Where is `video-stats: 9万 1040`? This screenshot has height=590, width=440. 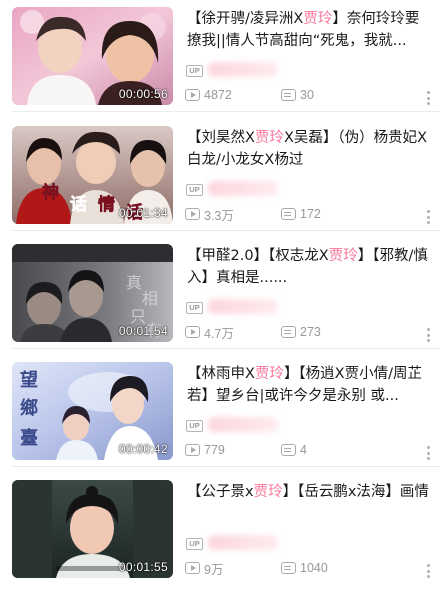 video-stats: 9万 1040 is located at coordinates (256, 568).